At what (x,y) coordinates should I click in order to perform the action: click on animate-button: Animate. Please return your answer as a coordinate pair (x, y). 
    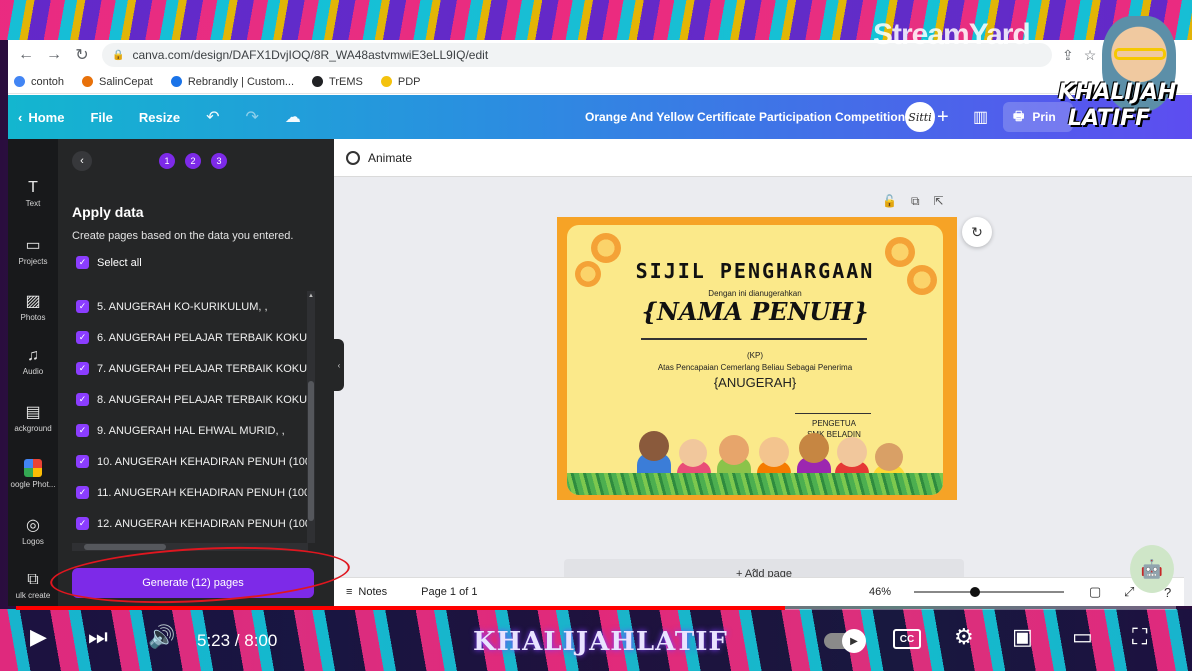
    Looking at the image, I should click on (390, 158).